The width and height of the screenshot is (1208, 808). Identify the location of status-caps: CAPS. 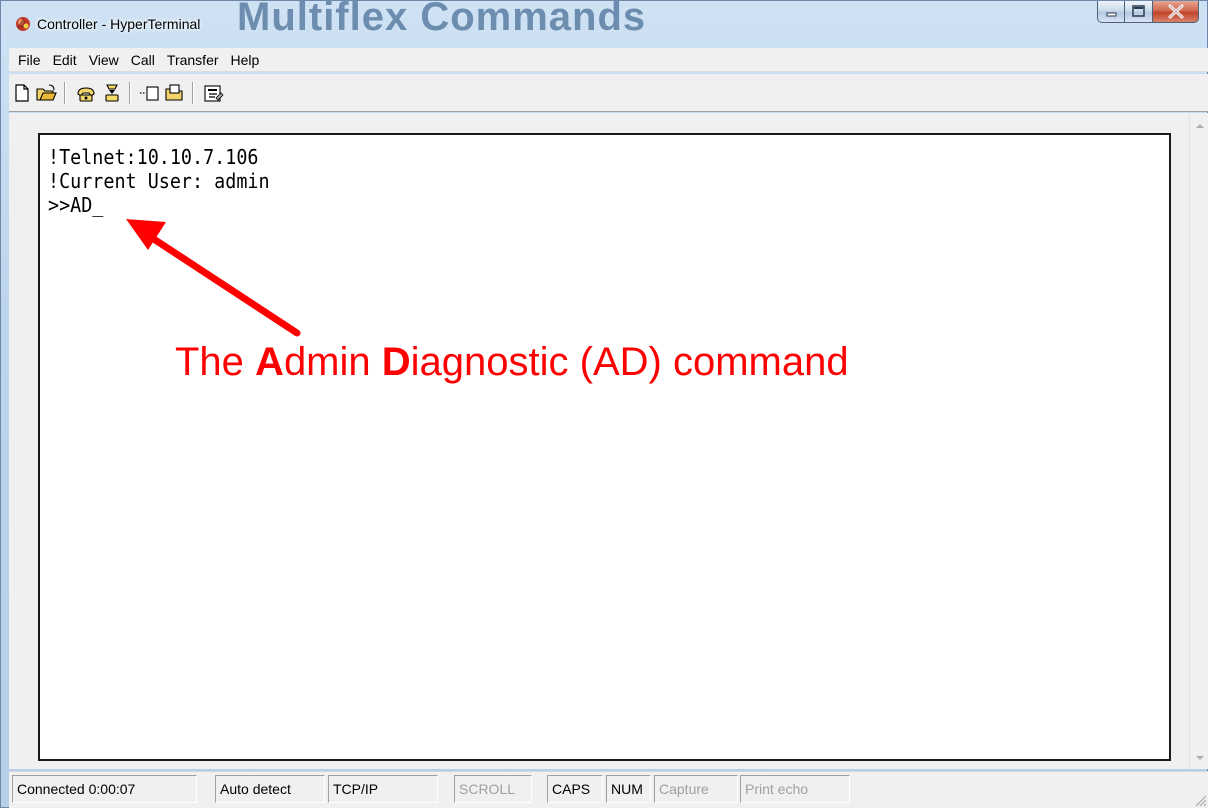
(575, 789).